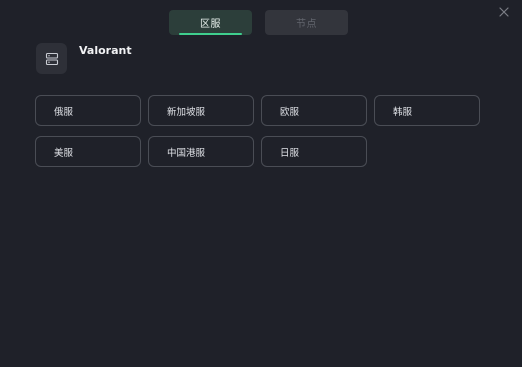 The image size is (522, 367). What do you see at coordinates (64, 112) in the screenshot?
I see `server-label: 俄服` at bounding box center [64, 112].